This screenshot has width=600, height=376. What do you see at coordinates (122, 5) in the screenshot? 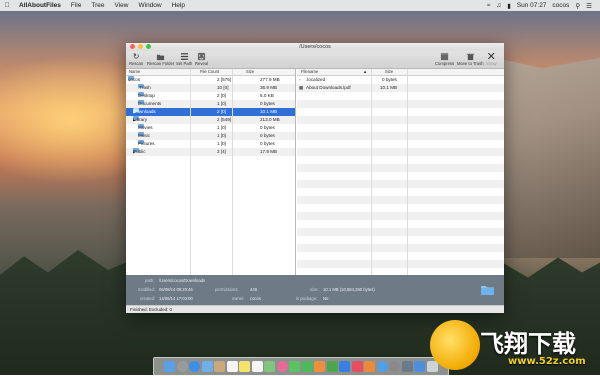
I see `menu-view: View` at bounding box center [122, 5].